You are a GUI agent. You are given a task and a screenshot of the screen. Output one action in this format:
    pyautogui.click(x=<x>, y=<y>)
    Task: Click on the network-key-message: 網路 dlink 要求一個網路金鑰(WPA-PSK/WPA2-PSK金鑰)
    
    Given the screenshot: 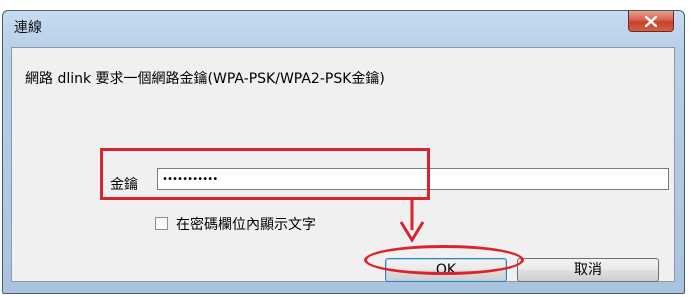 What is the action you would take?
    pyautogui.click(x=205, y=79)
    